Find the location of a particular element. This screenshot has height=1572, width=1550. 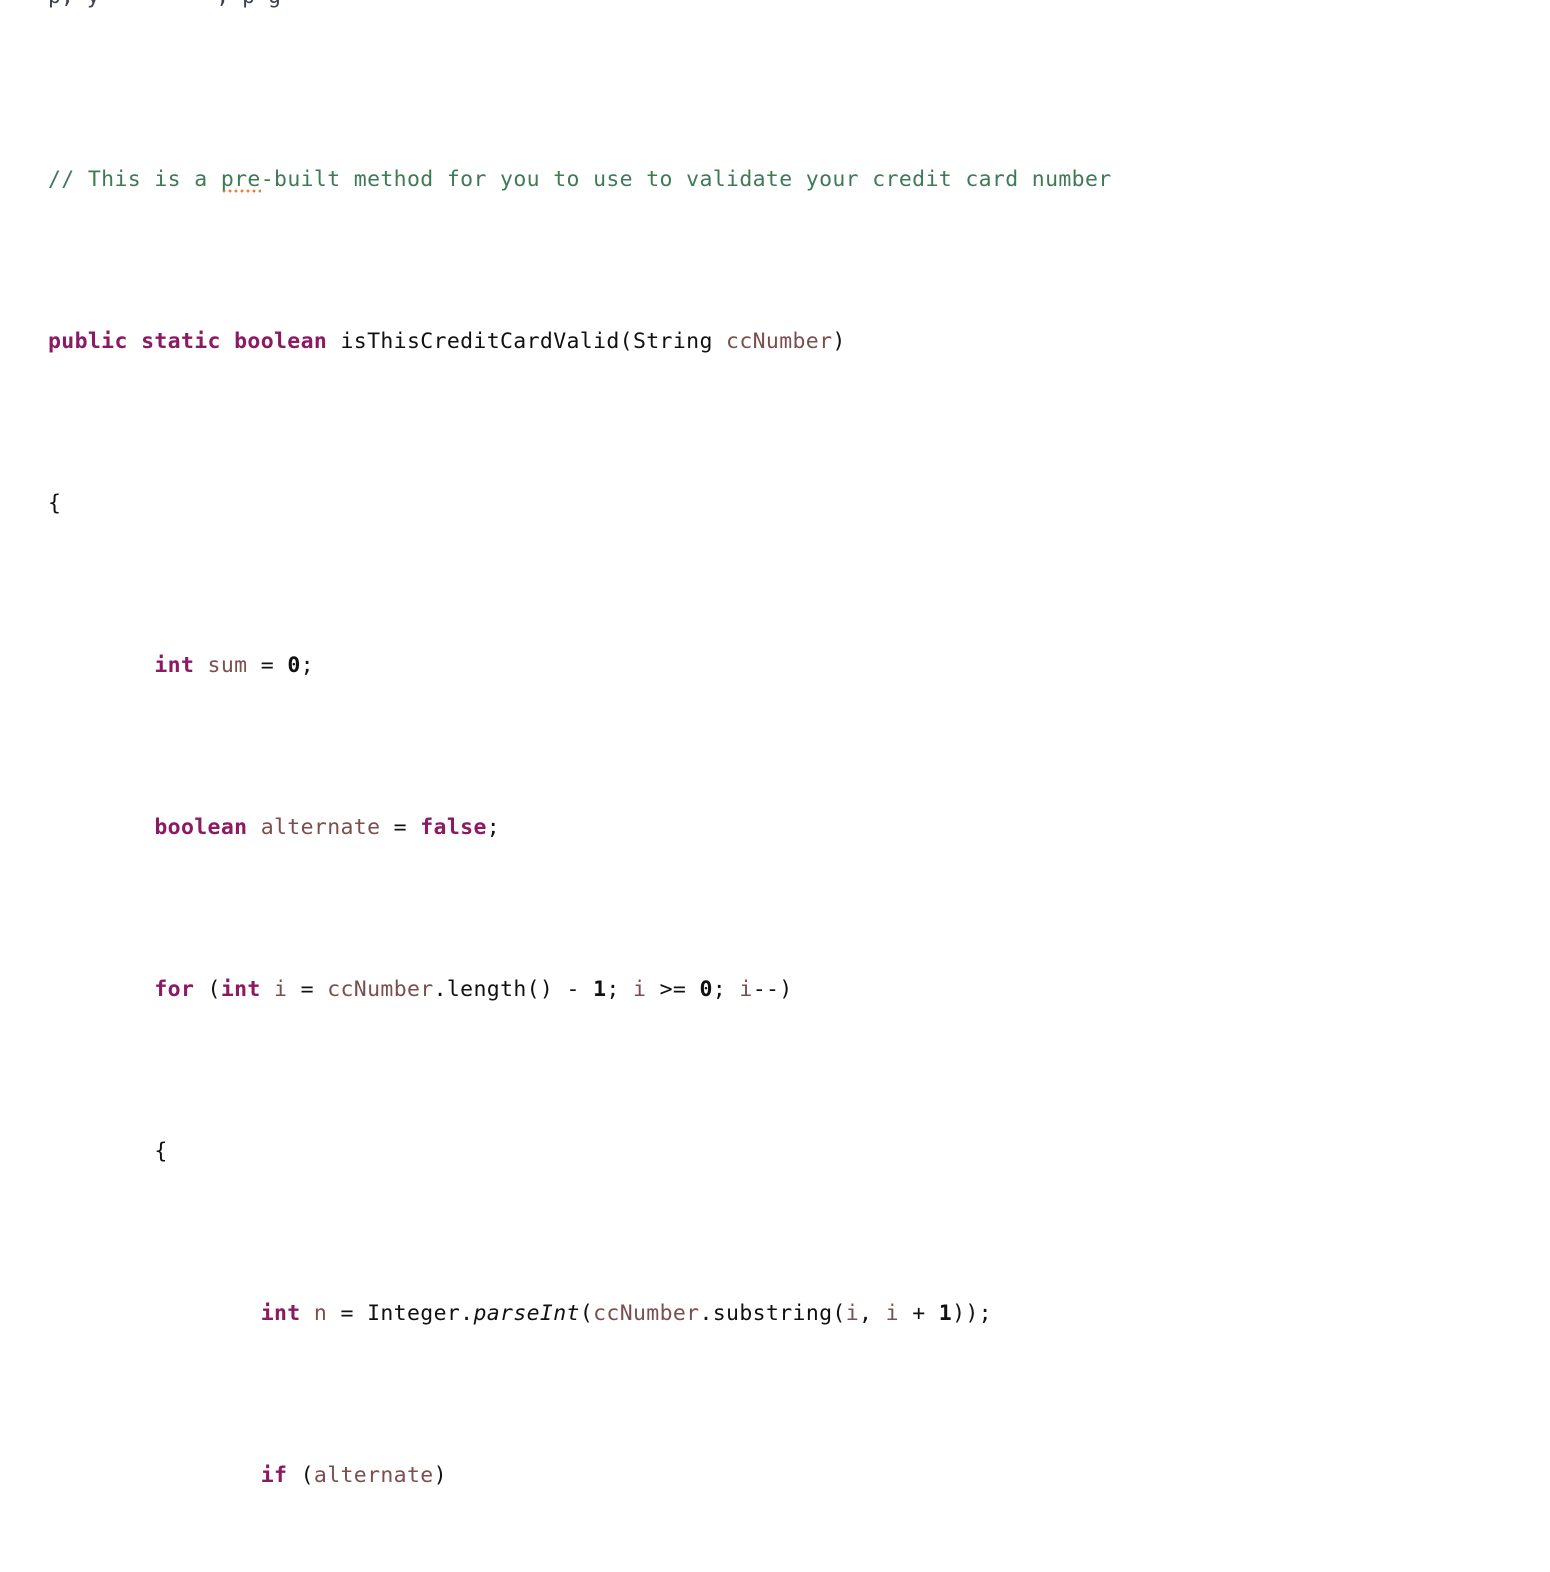

paren-close: )); is located at coordinates (972, 1313).